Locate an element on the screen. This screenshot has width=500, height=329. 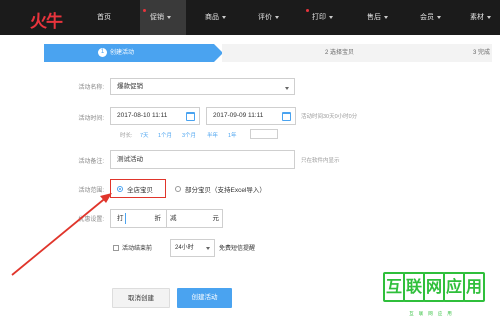
custom-duration-input is located at coordinates (264, 134).